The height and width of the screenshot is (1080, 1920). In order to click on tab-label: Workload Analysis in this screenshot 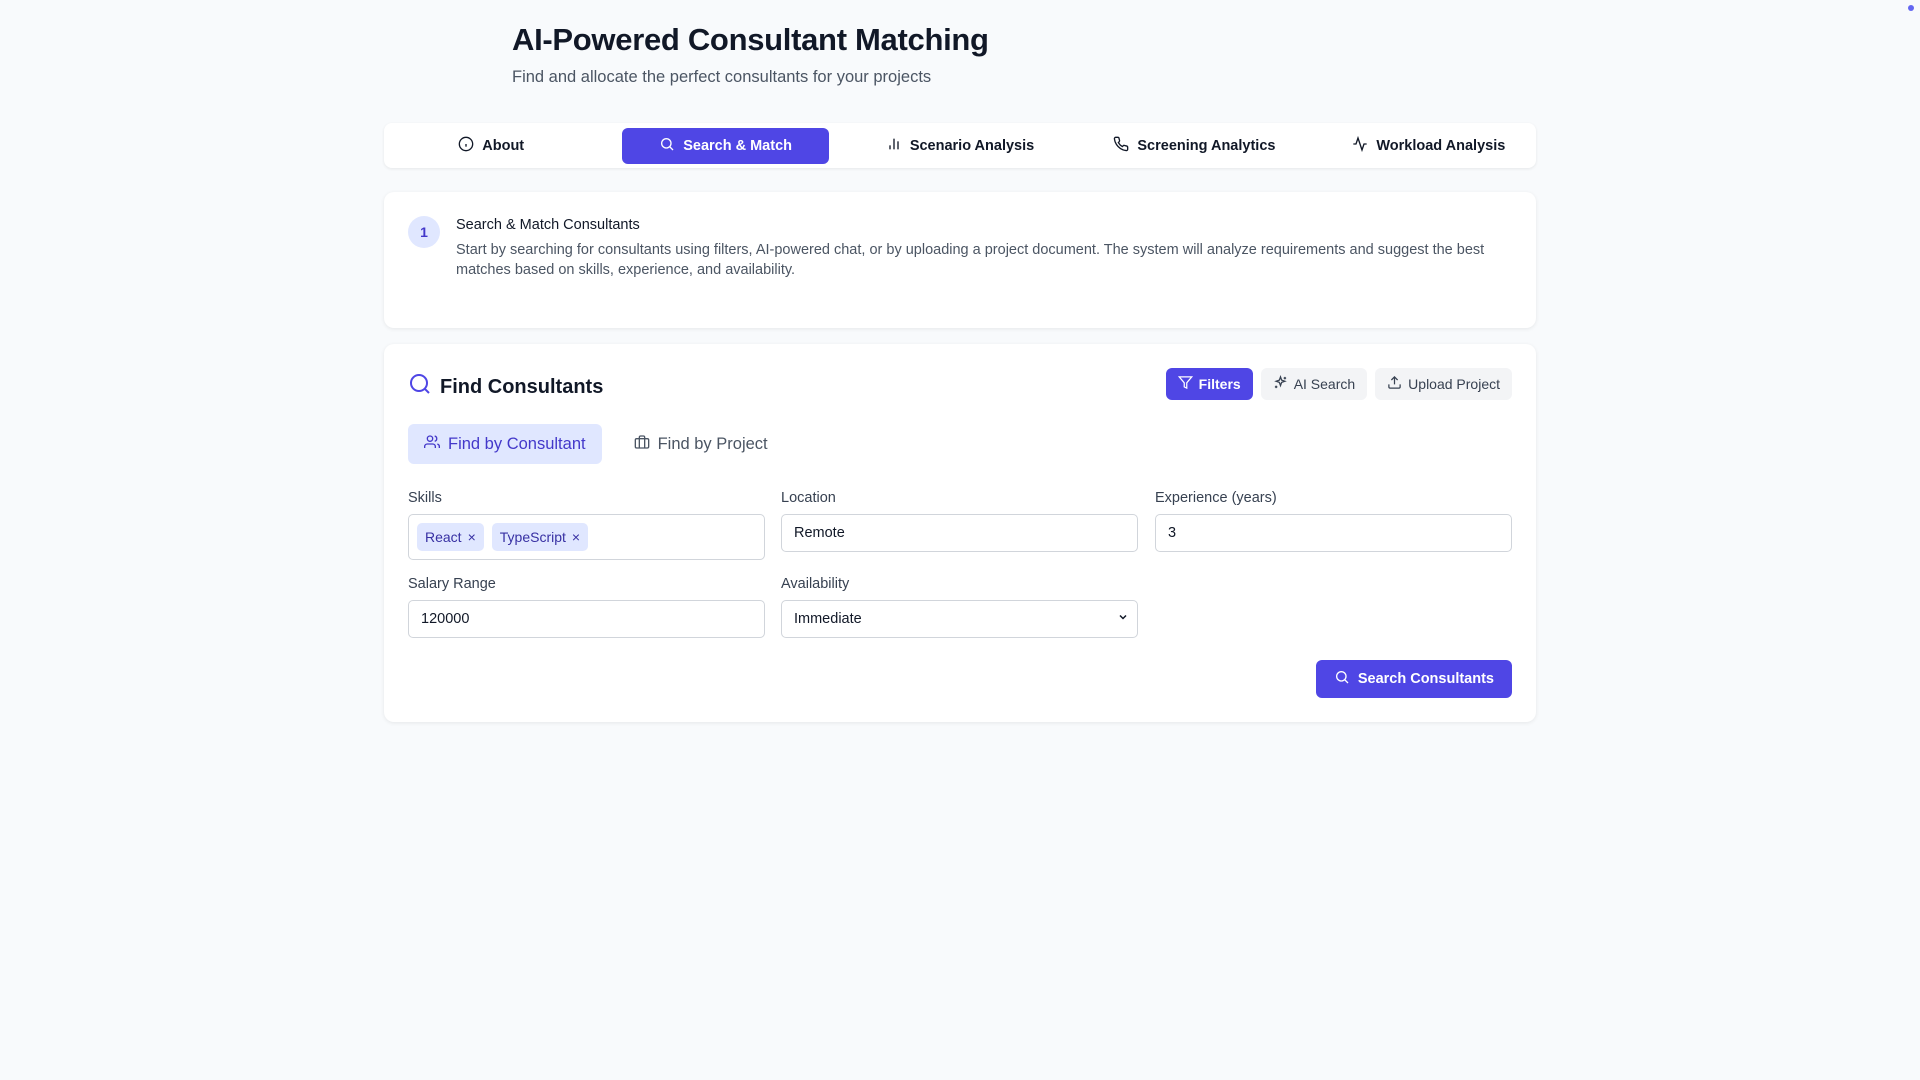, I will do `click(1441, 145)`.